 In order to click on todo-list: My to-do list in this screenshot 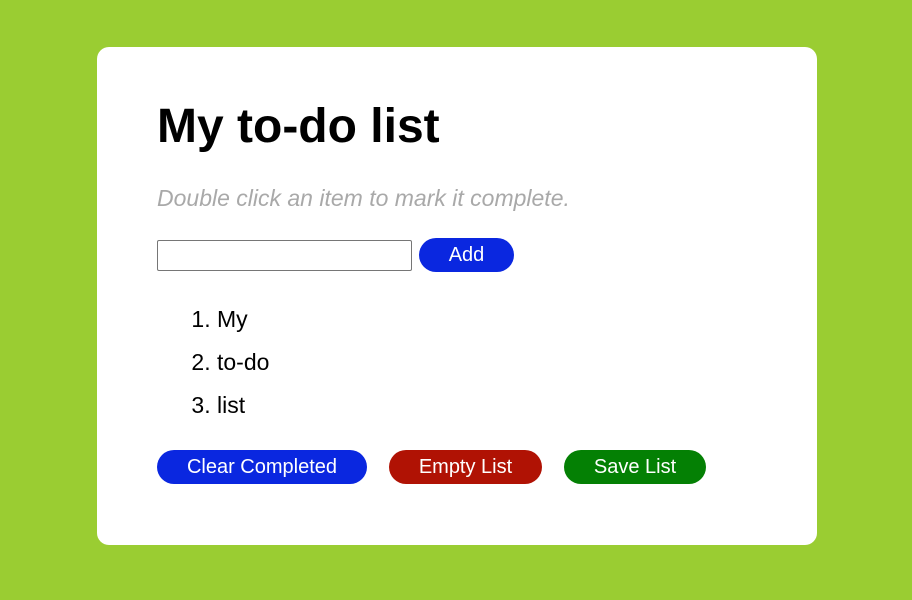, I will do `click(213, 365)`.